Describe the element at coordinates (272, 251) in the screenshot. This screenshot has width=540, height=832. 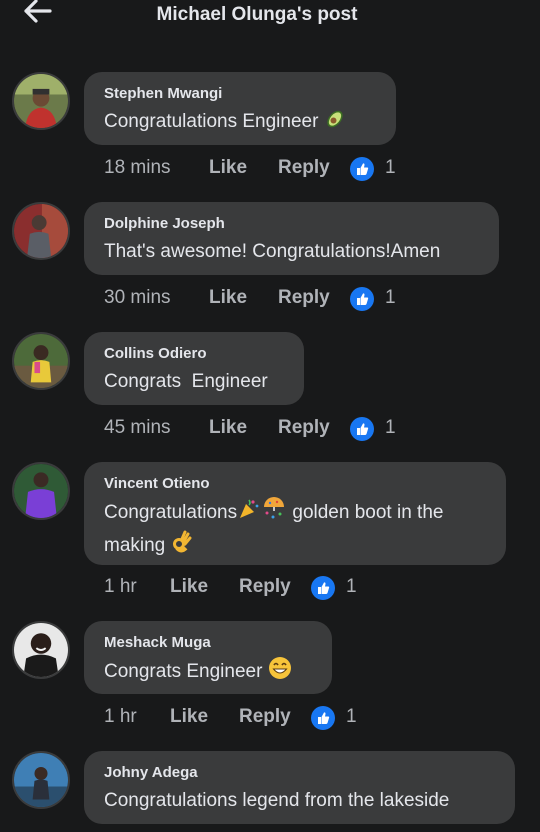
I see `comment-text: That's awesome! Congratulations!Amen` at that location.